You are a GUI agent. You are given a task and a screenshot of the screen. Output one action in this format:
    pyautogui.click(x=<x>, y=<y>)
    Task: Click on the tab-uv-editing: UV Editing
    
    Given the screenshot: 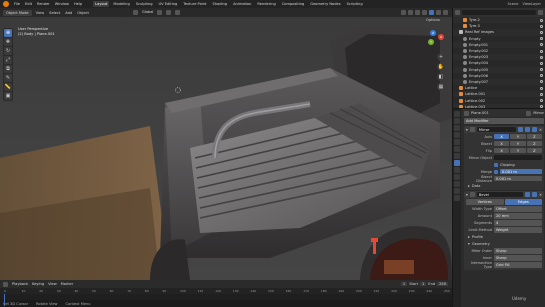 What is the action you would take?
    pyautogui.click(x=168, y=4)
    